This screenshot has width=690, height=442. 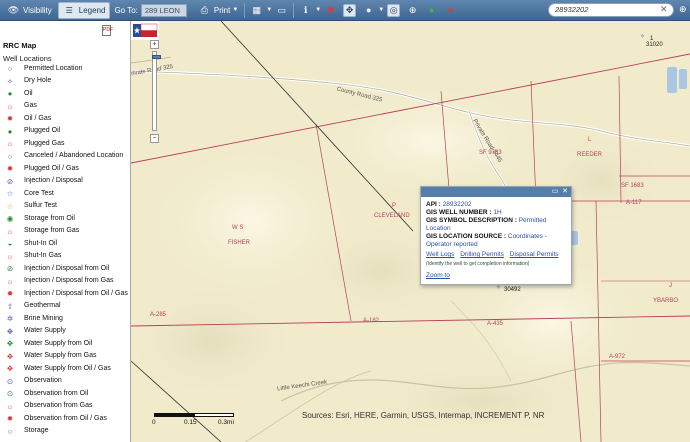 I want to click on survey-label: A-117, so click(x=634, y=203).